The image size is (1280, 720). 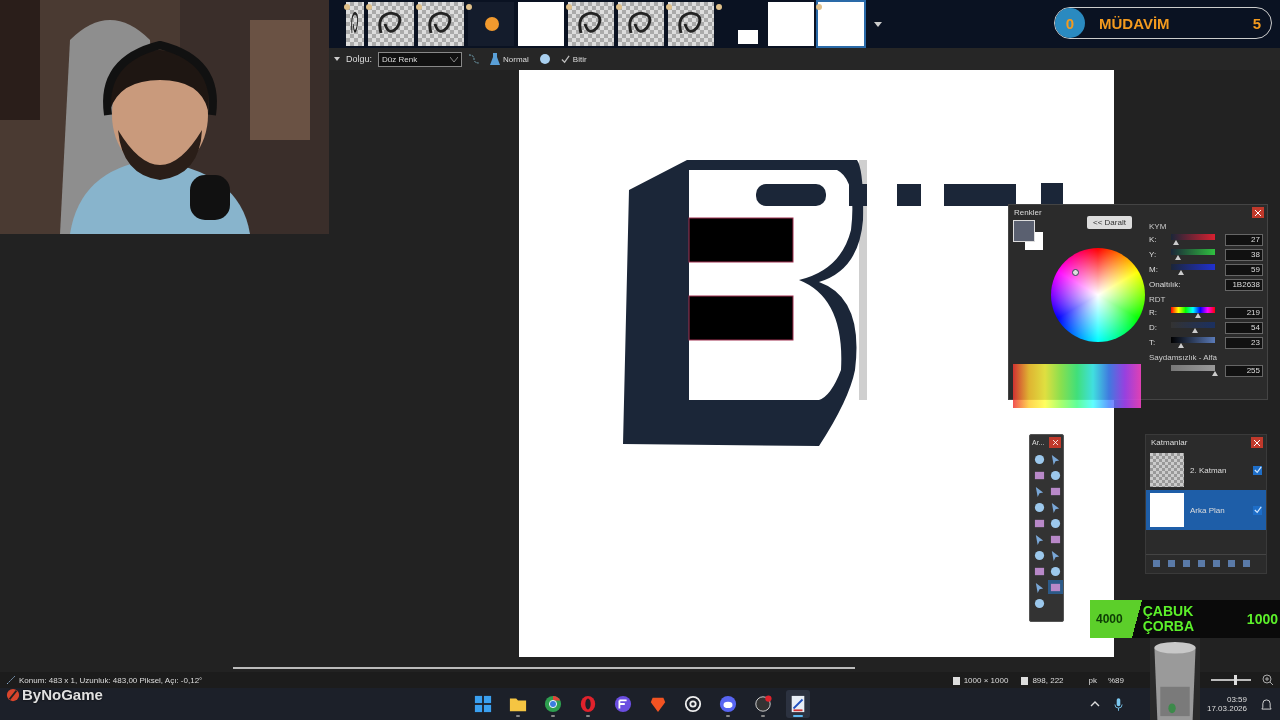 I want to click on status-text: Konum: 483 x 1, Uzunluk: 483,00 Piksel, Açı: -0,12°, so click(x=111, y=680).